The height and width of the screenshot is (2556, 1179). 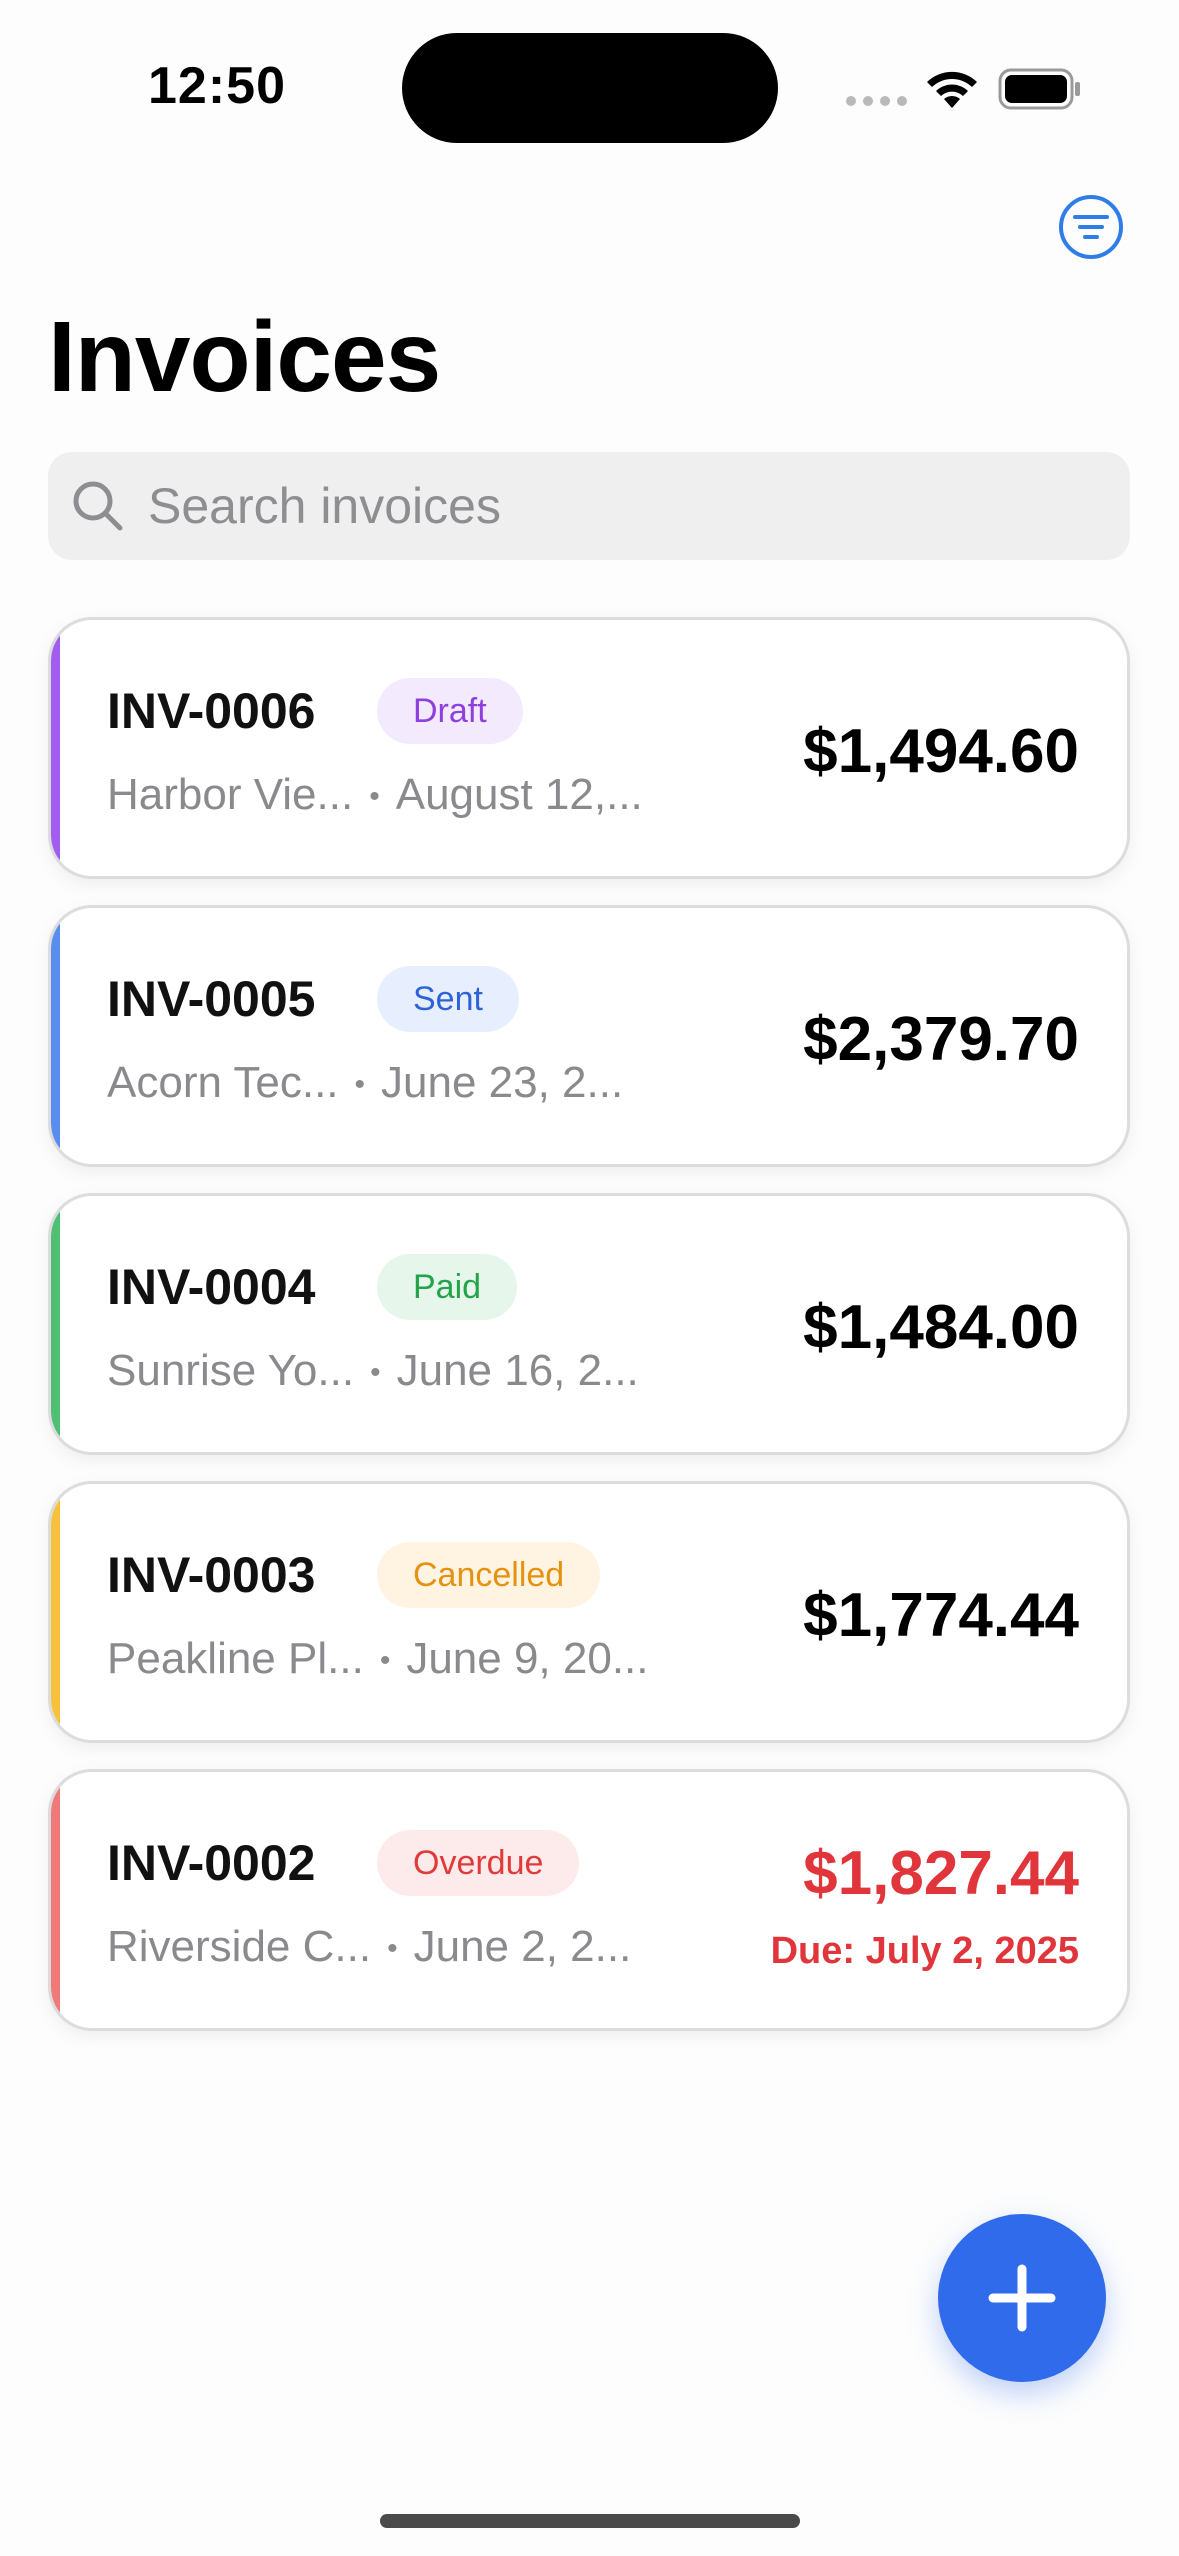 I want to click on status-badge: Overdue, so click(x=478, y=1863).